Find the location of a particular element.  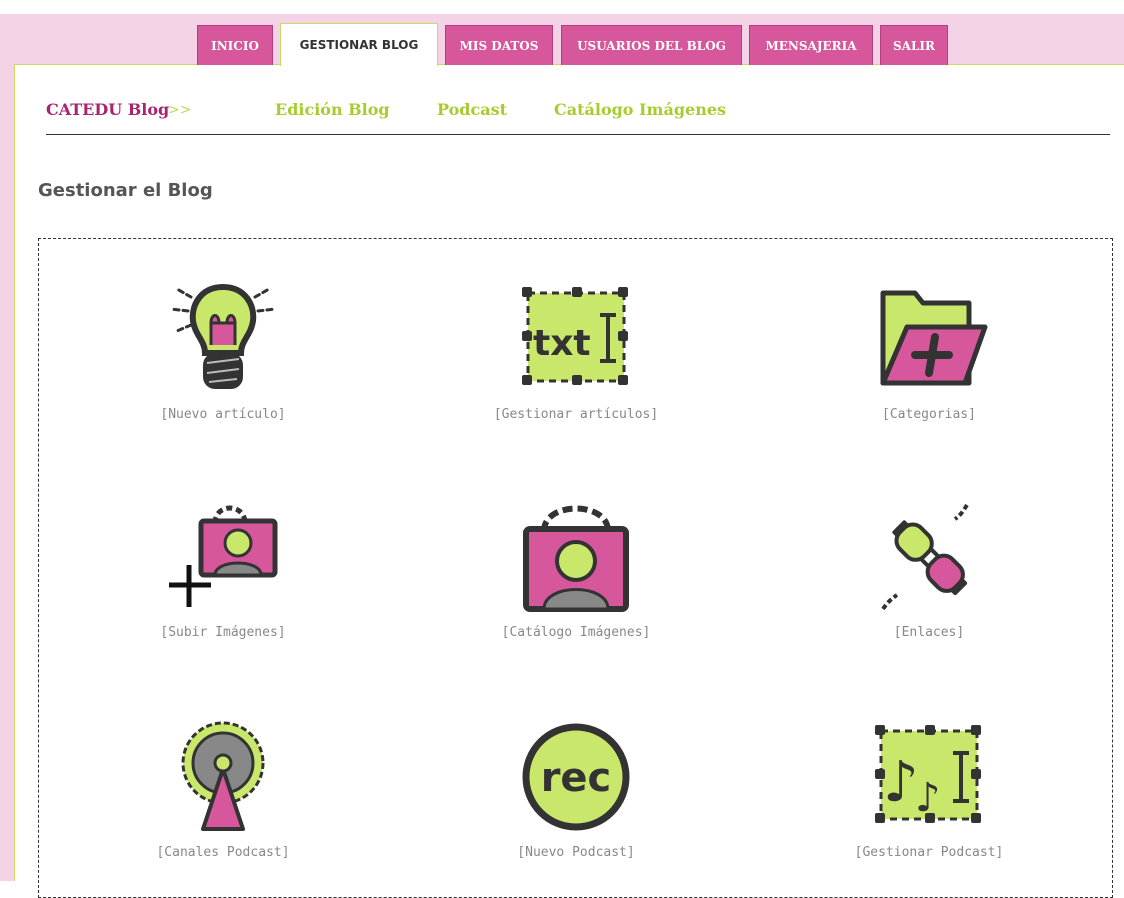

sublink-podcast: Podcast is located at coordinates (472, 109).